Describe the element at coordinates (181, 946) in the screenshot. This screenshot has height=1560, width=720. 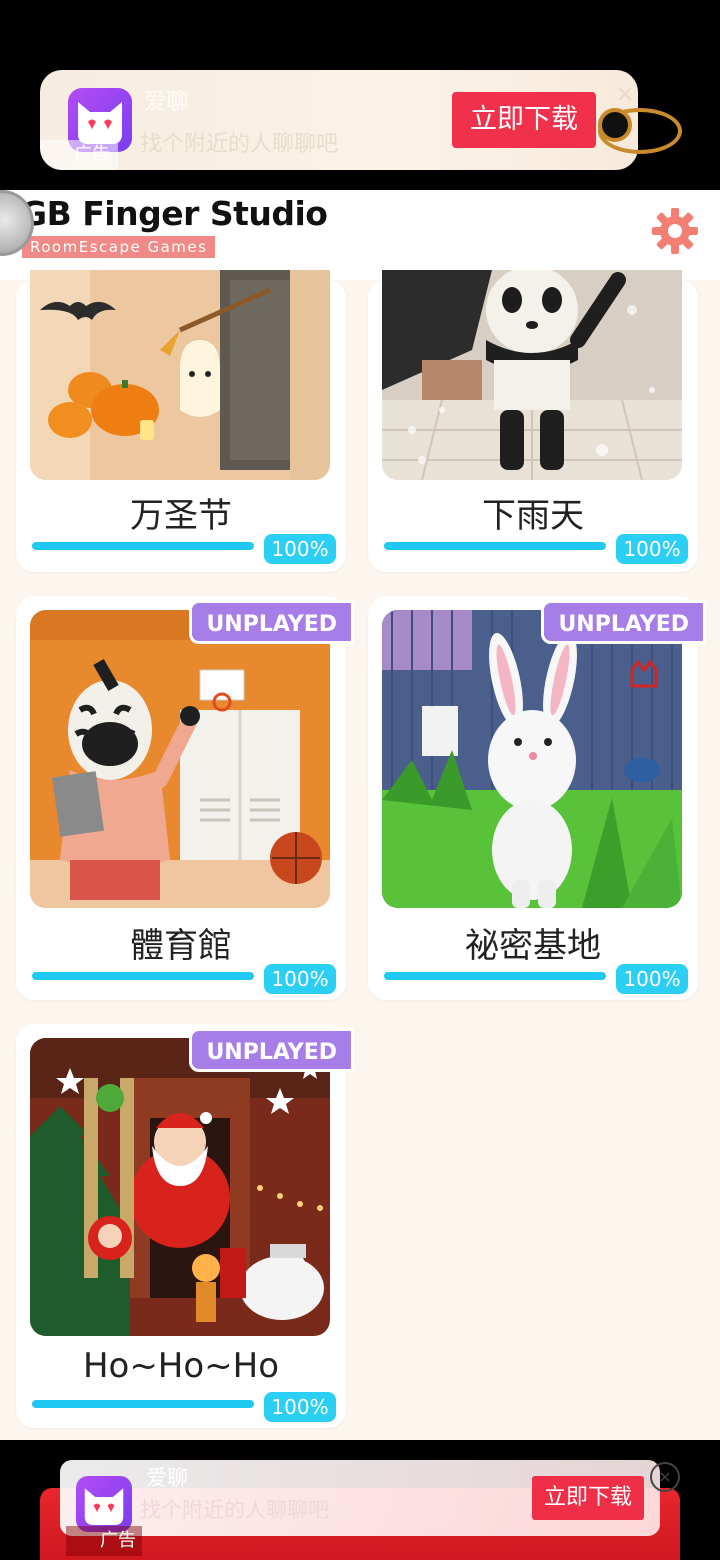
I see `level-title: 體育館` at that location.